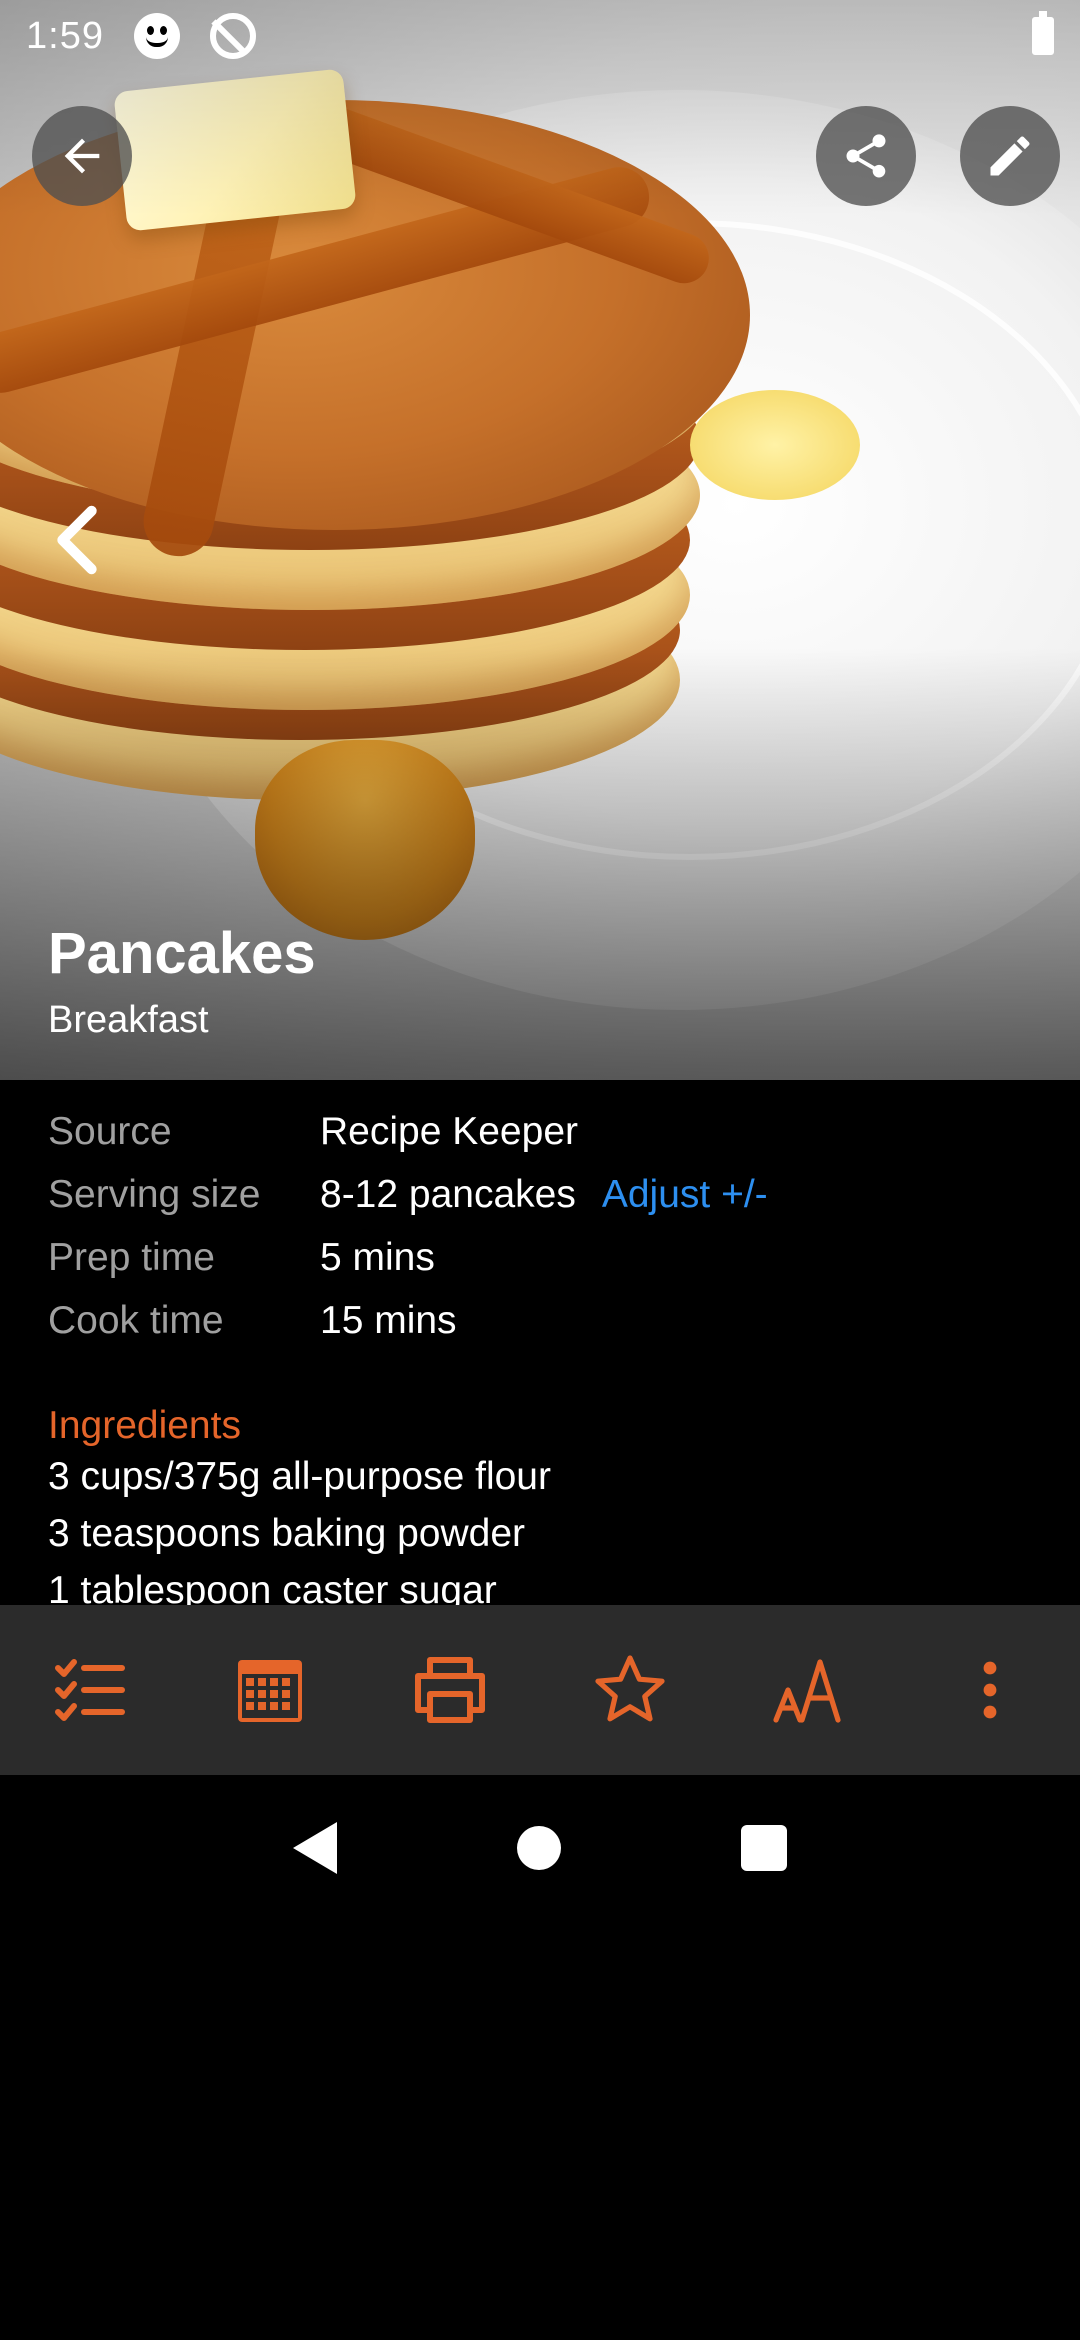  Describe the element at coordinates (272, 1587) in the screenshot. I see `ingredient-item: 1 tablespoon caster sugar` at that location.